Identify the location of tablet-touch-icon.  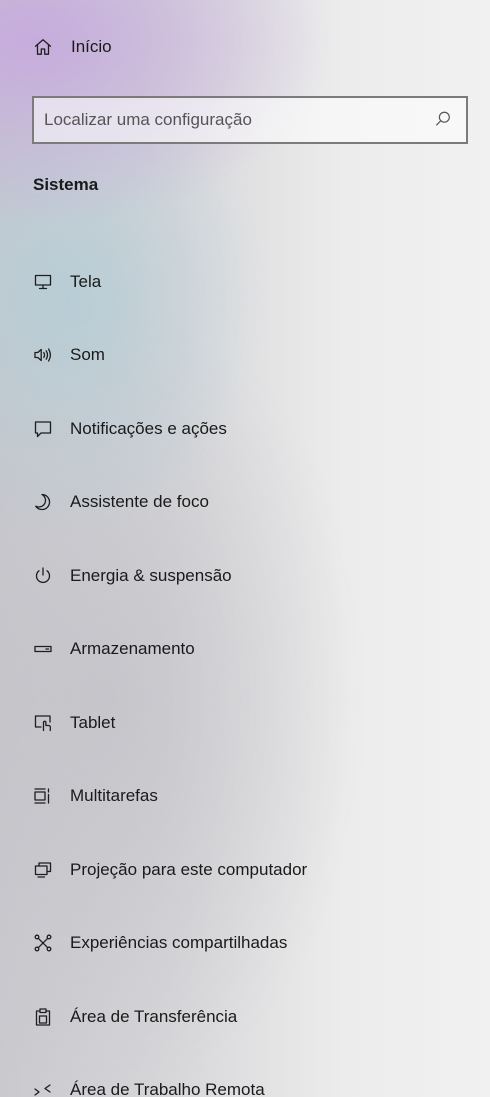
(43, 723).